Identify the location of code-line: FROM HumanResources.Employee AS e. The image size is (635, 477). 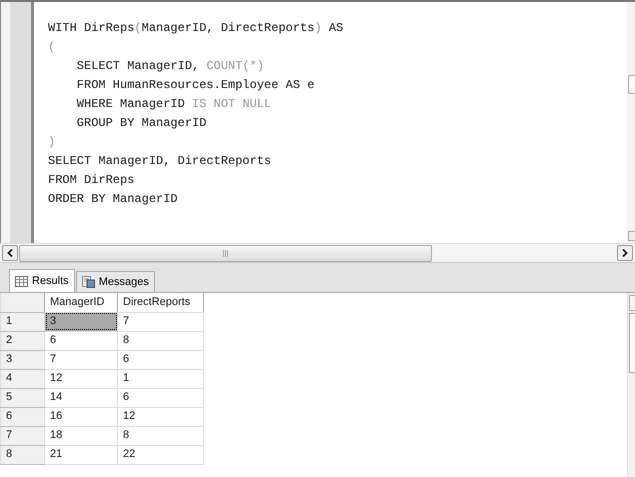
(196, 85).